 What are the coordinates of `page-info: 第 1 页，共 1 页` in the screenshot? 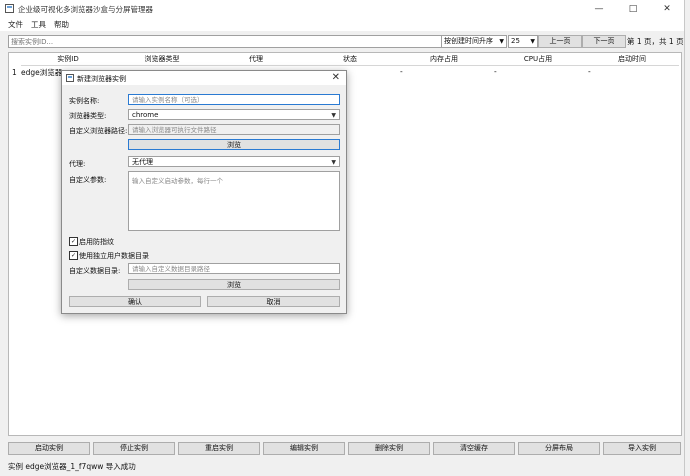 It's located at (655, 41).